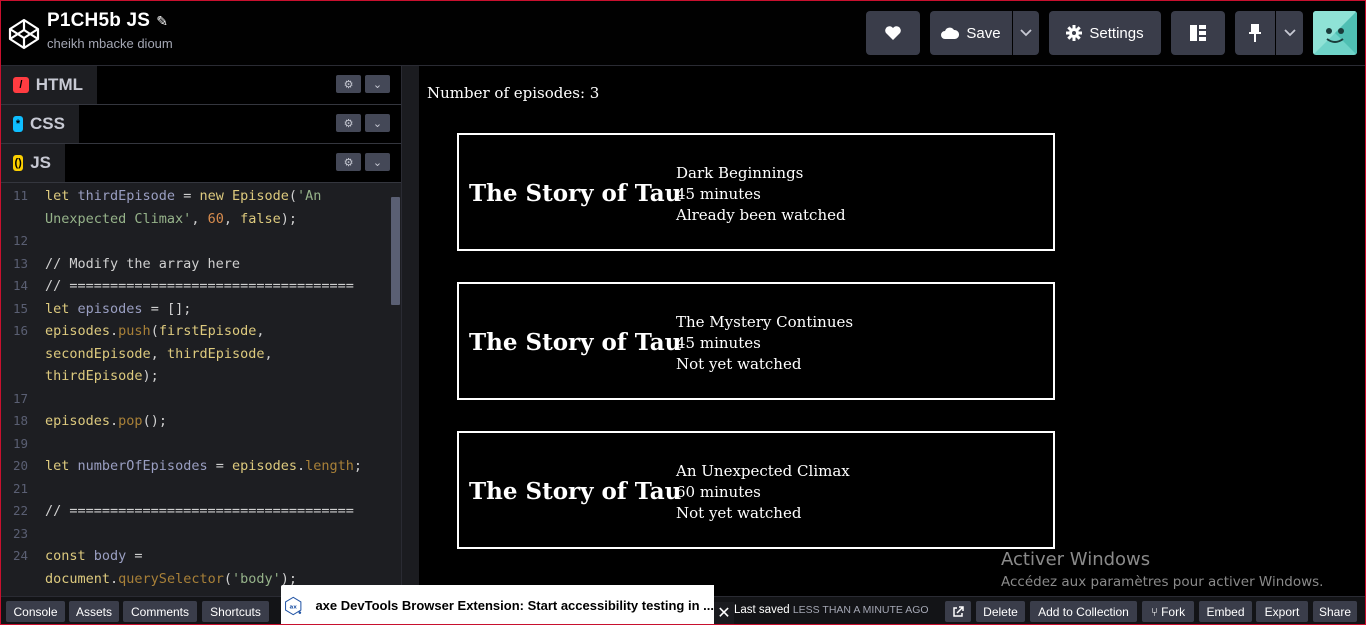 Image resolution: width=1366 pixels, height=625 pixels. Describe the element at coordinates (20, 533) in the screenshot. I see `line-number: 23` at that location.